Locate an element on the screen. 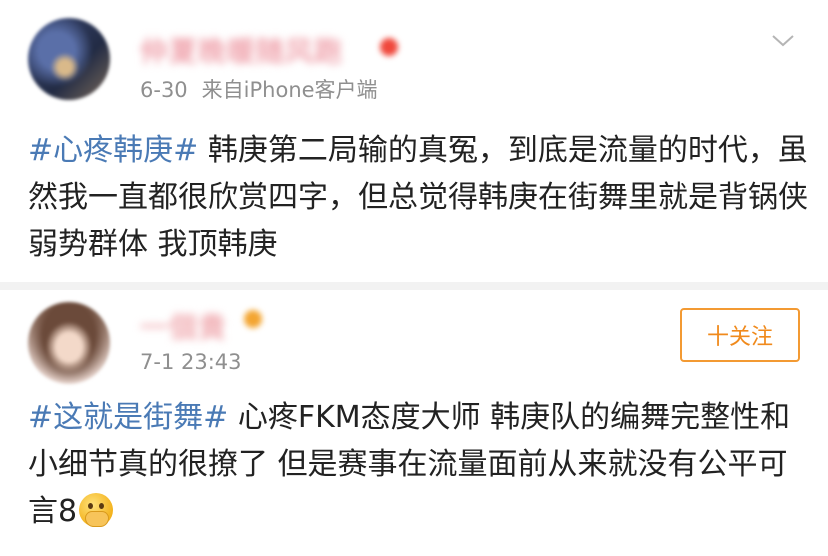  post-meta: 7-1 23:43 is located at coordinates (191, 362).